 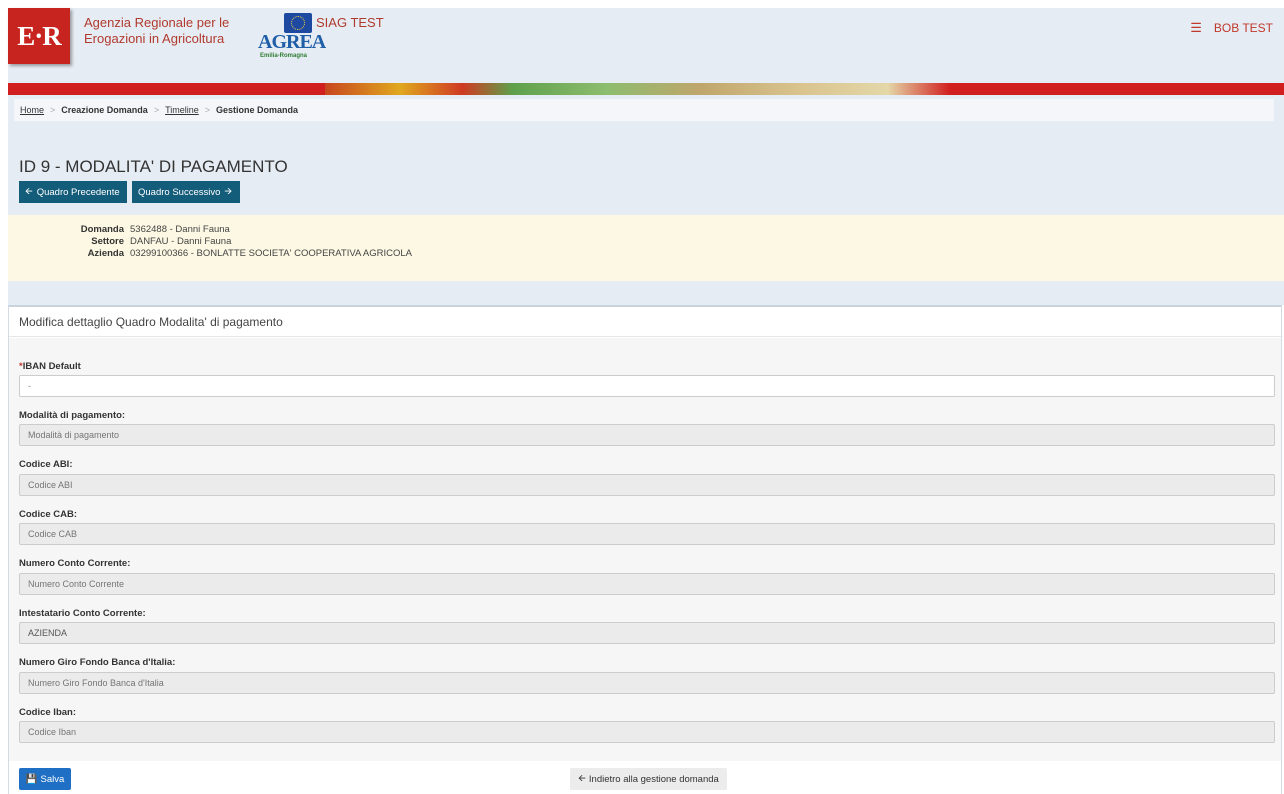 What do you see at coordinates (647, 584) in the screenshot?
I see `numero-conto-field` at bounding box center [647, 584].